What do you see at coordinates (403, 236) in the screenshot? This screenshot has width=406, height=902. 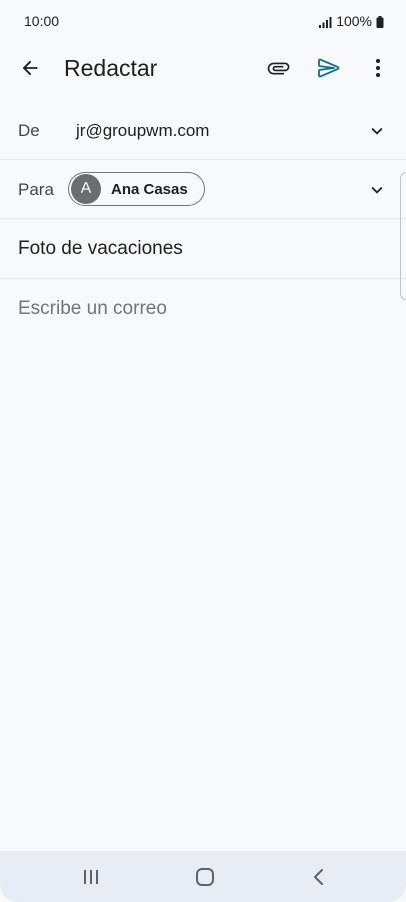 I see `edge-panel-handle` at bounding box center [403, 236].